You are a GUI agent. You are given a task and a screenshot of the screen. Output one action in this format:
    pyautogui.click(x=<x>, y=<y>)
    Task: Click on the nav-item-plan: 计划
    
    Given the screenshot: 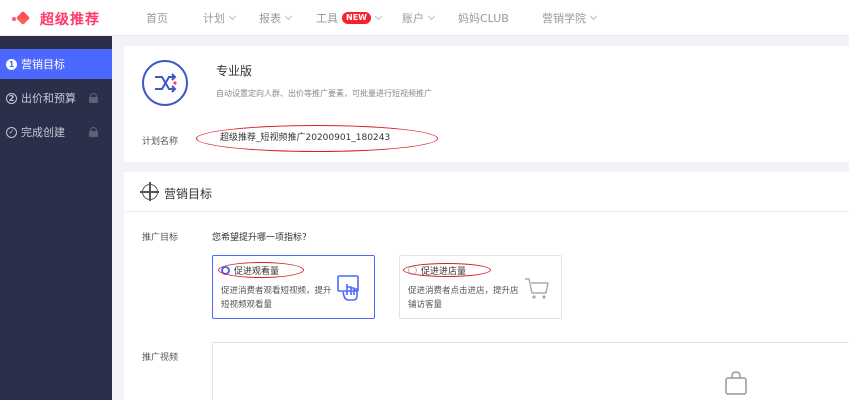 What is the action you would take?
    pyautogui.click(x=220, y=18)
    